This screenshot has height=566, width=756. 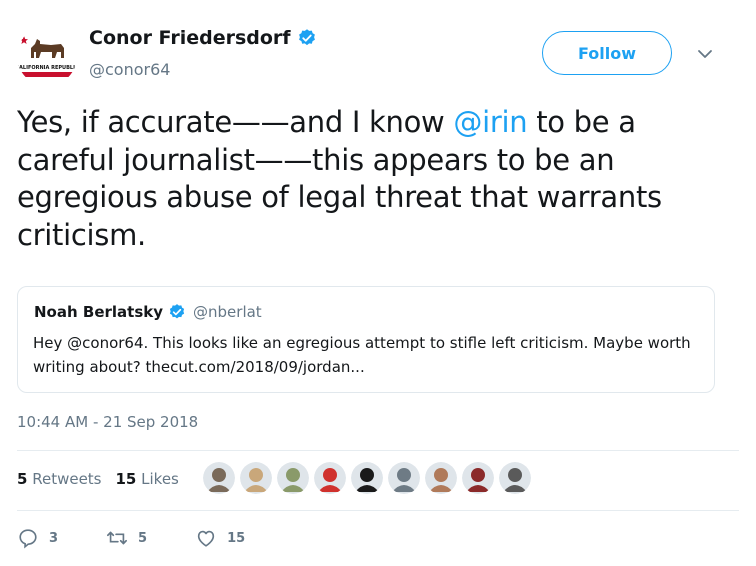 I want to click on author-name: Conor Friedersdorf, so click(x=190, y=38).